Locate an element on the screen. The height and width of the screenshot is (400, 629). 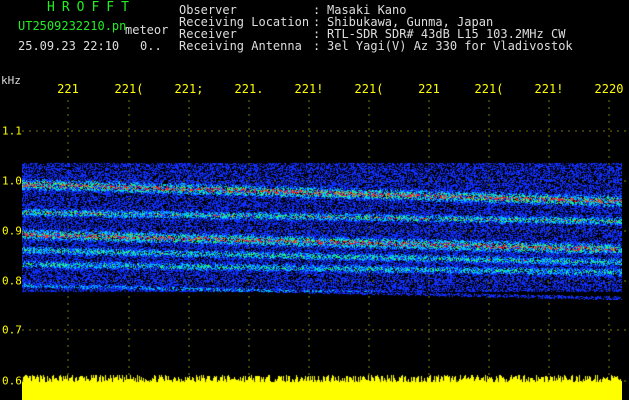
file-type-label: meteor is located at coordinates (147, 30).